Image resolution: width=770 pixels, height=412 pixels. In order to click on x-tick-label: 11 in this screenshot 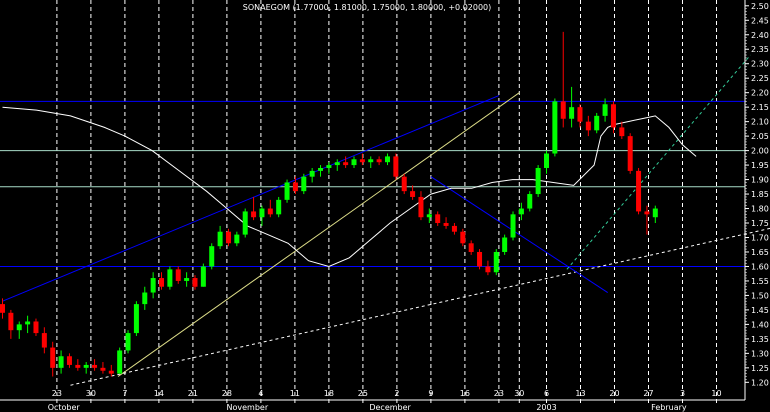, I will do `click(295, 393)`.